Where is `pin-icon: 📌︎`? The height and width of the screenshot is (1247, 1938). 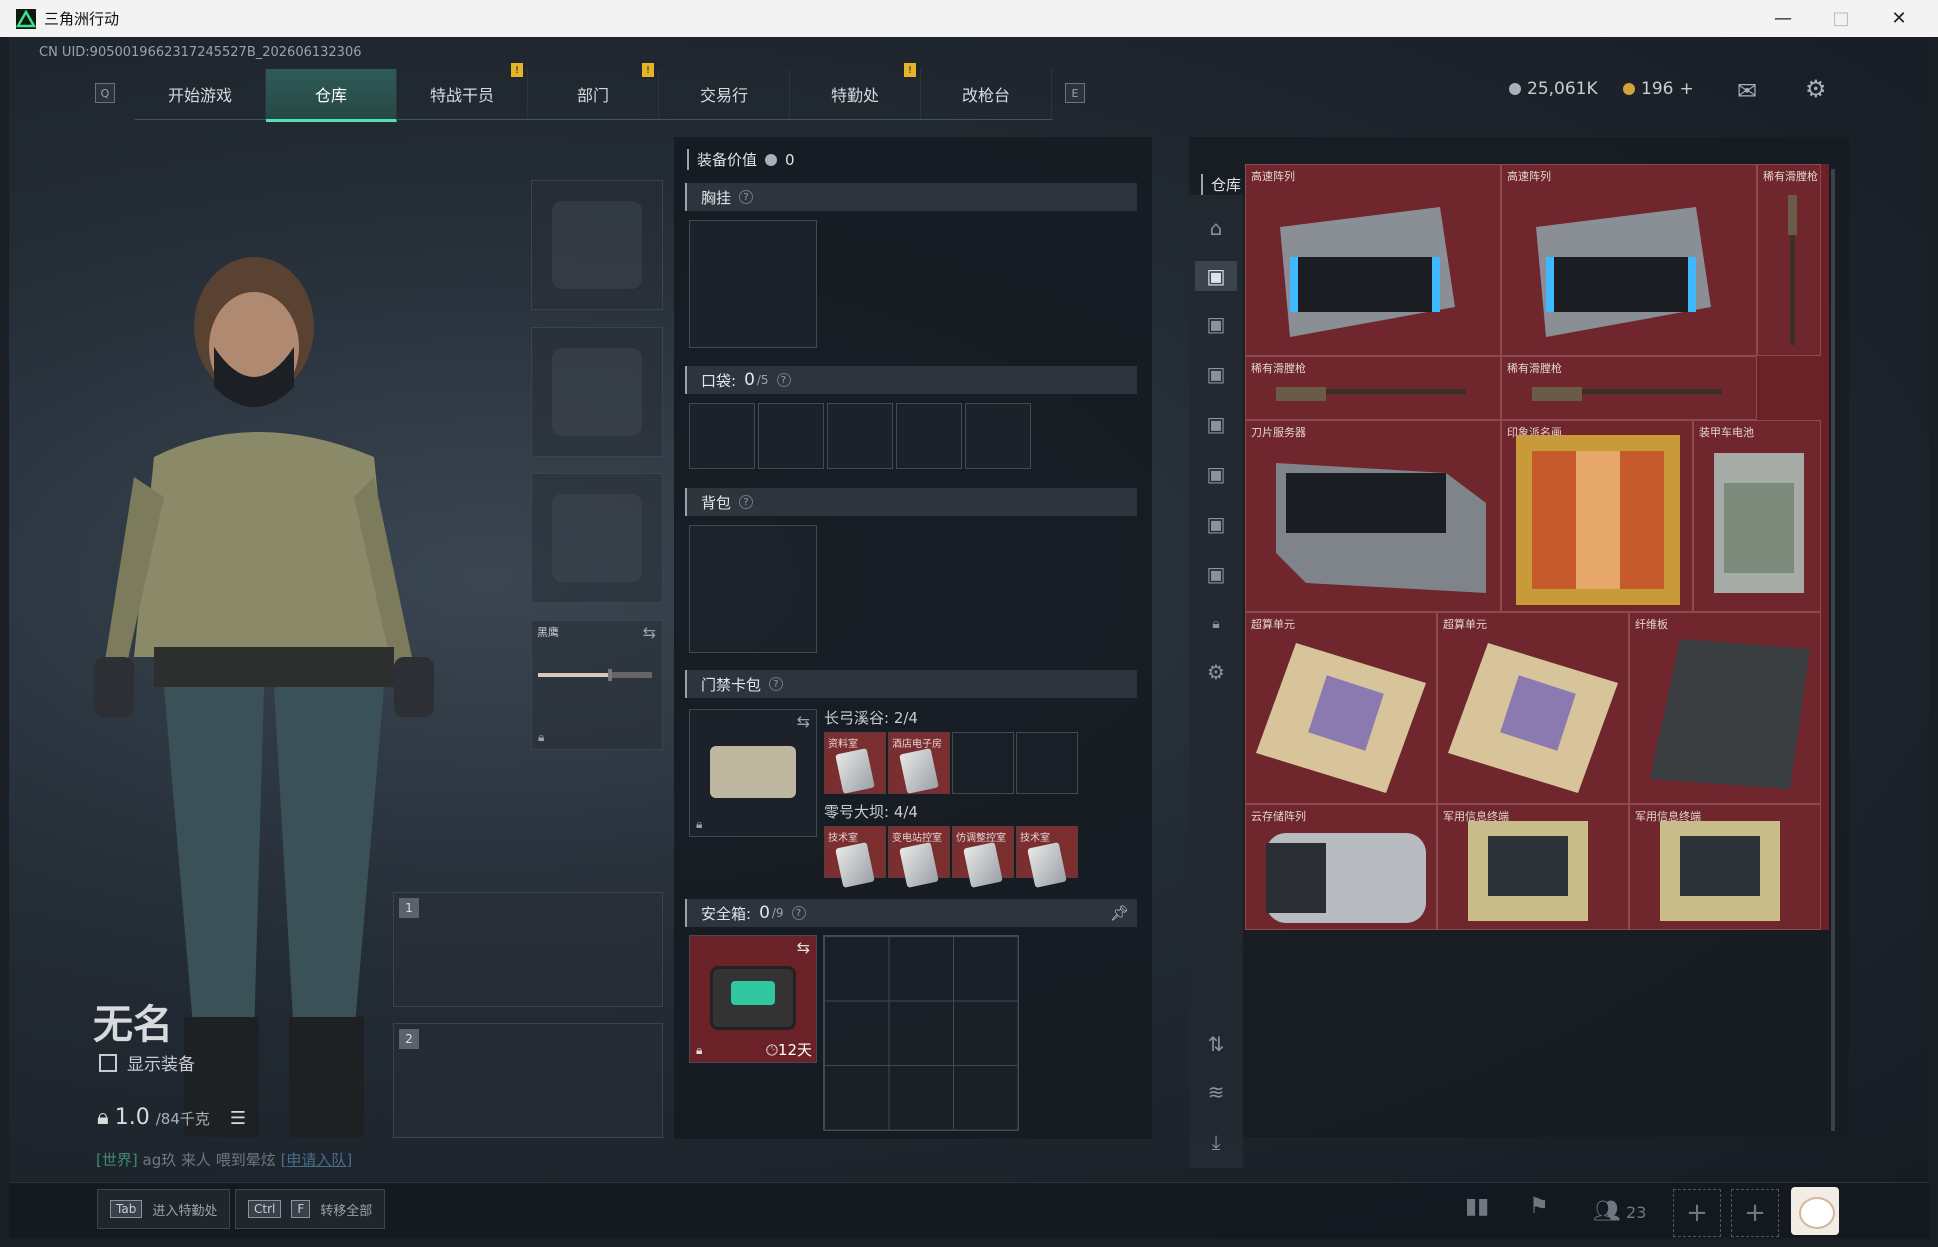 pin-icon: 📌︎ is located at coordinates (1119, 913).